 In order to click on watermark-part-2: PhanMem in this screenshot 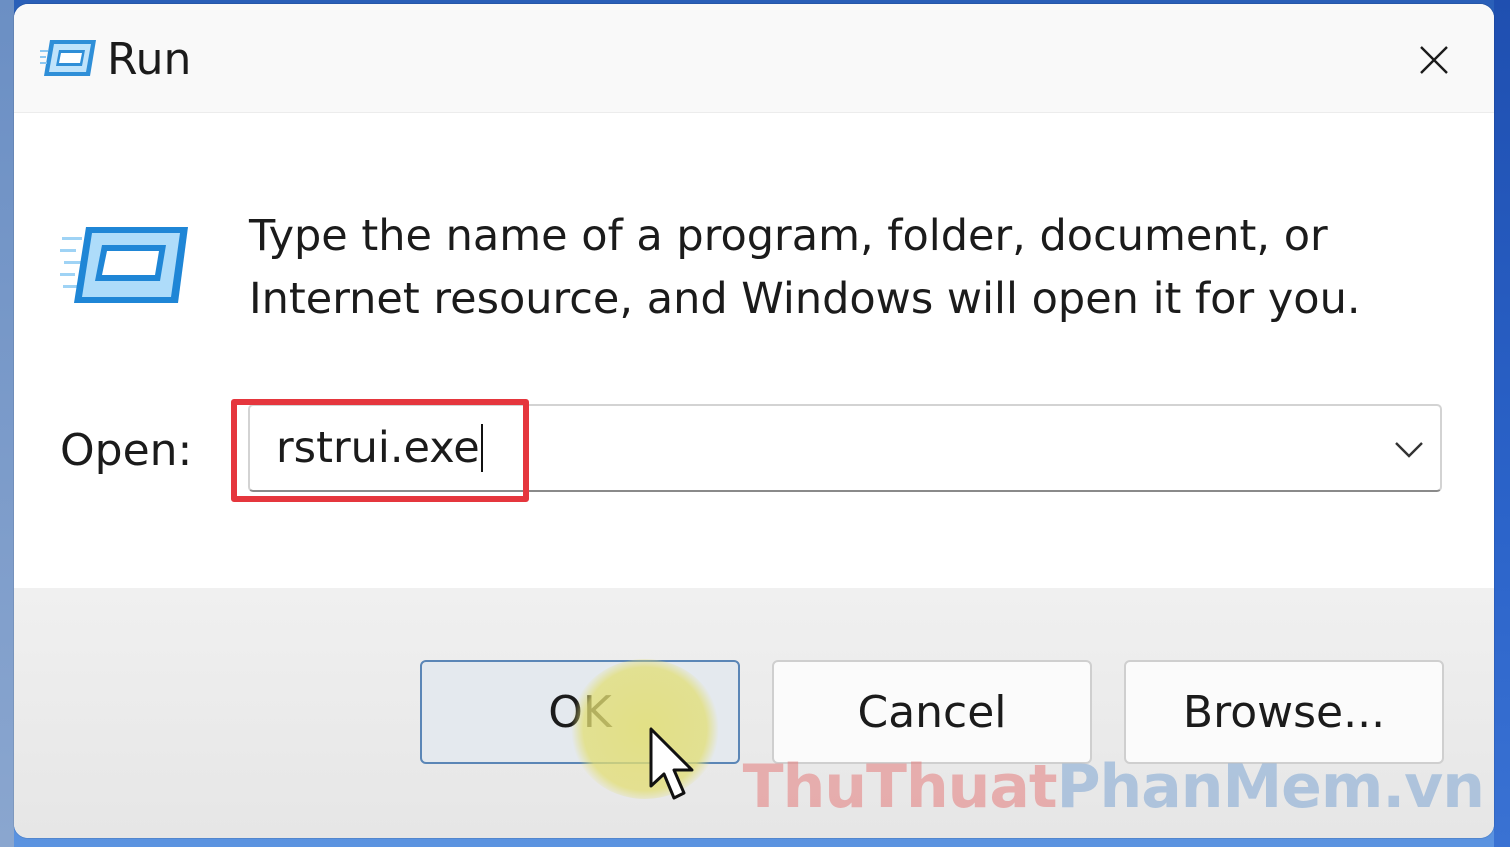, I will do `click(1220, 787)`.